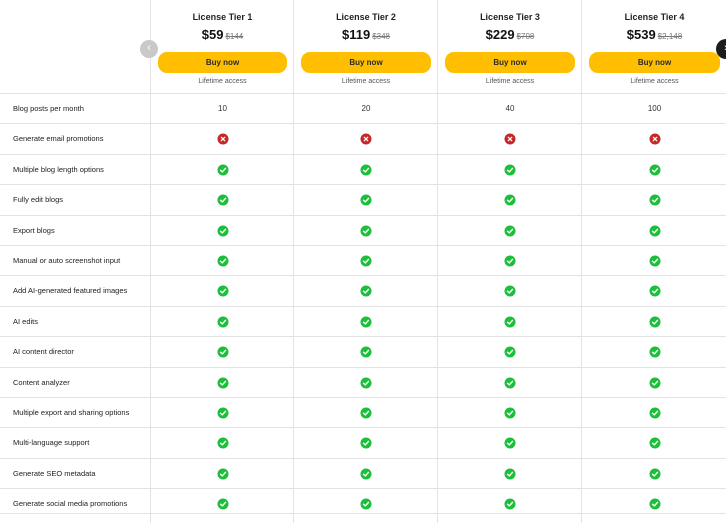  What do you see at coordinates (222, 34) in the screenshot?
I see `tier-price: $59 $144` at bounding box center [222, 34].